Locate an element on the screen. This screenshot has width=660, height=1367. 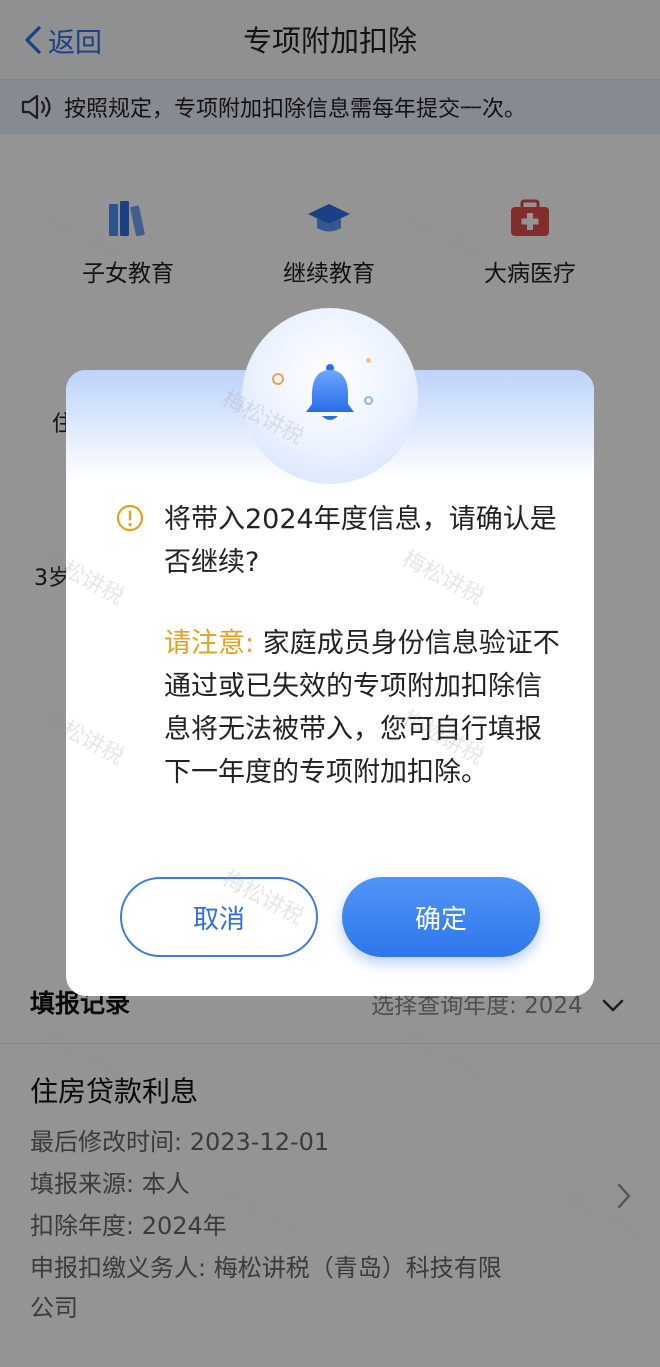
bell-icon is located at coordinates (330, 392).